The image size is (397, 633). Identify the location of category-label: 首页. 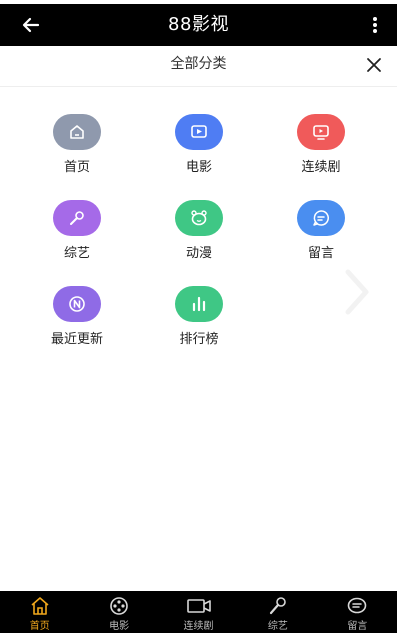
(76, 167).